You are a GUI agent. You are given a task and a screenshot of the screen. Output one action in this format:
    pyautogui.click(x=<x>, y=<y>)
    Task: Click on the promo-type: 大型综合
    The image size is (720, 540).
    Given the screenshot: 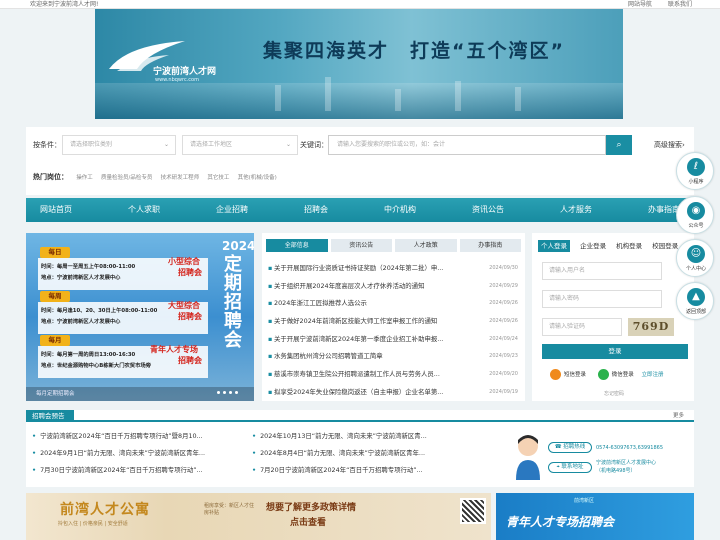 What is the action you would take?
    pyautogui.click(x=184, y=305)
    